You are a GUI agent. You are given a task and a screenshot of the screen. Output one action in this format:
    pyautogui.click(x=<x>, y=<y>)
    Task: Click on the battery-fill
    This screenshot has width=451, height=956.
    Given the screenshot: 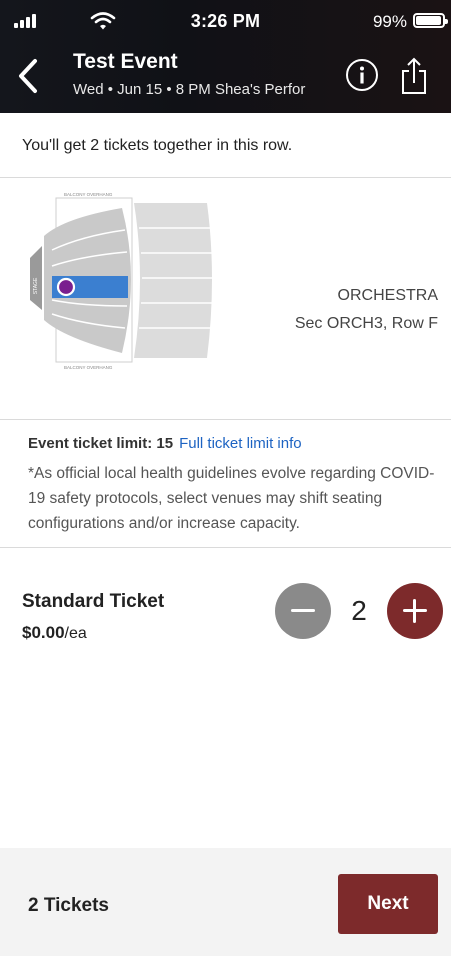 What is the action you would take?
    pyautogui.click(x=429, y=20)
    